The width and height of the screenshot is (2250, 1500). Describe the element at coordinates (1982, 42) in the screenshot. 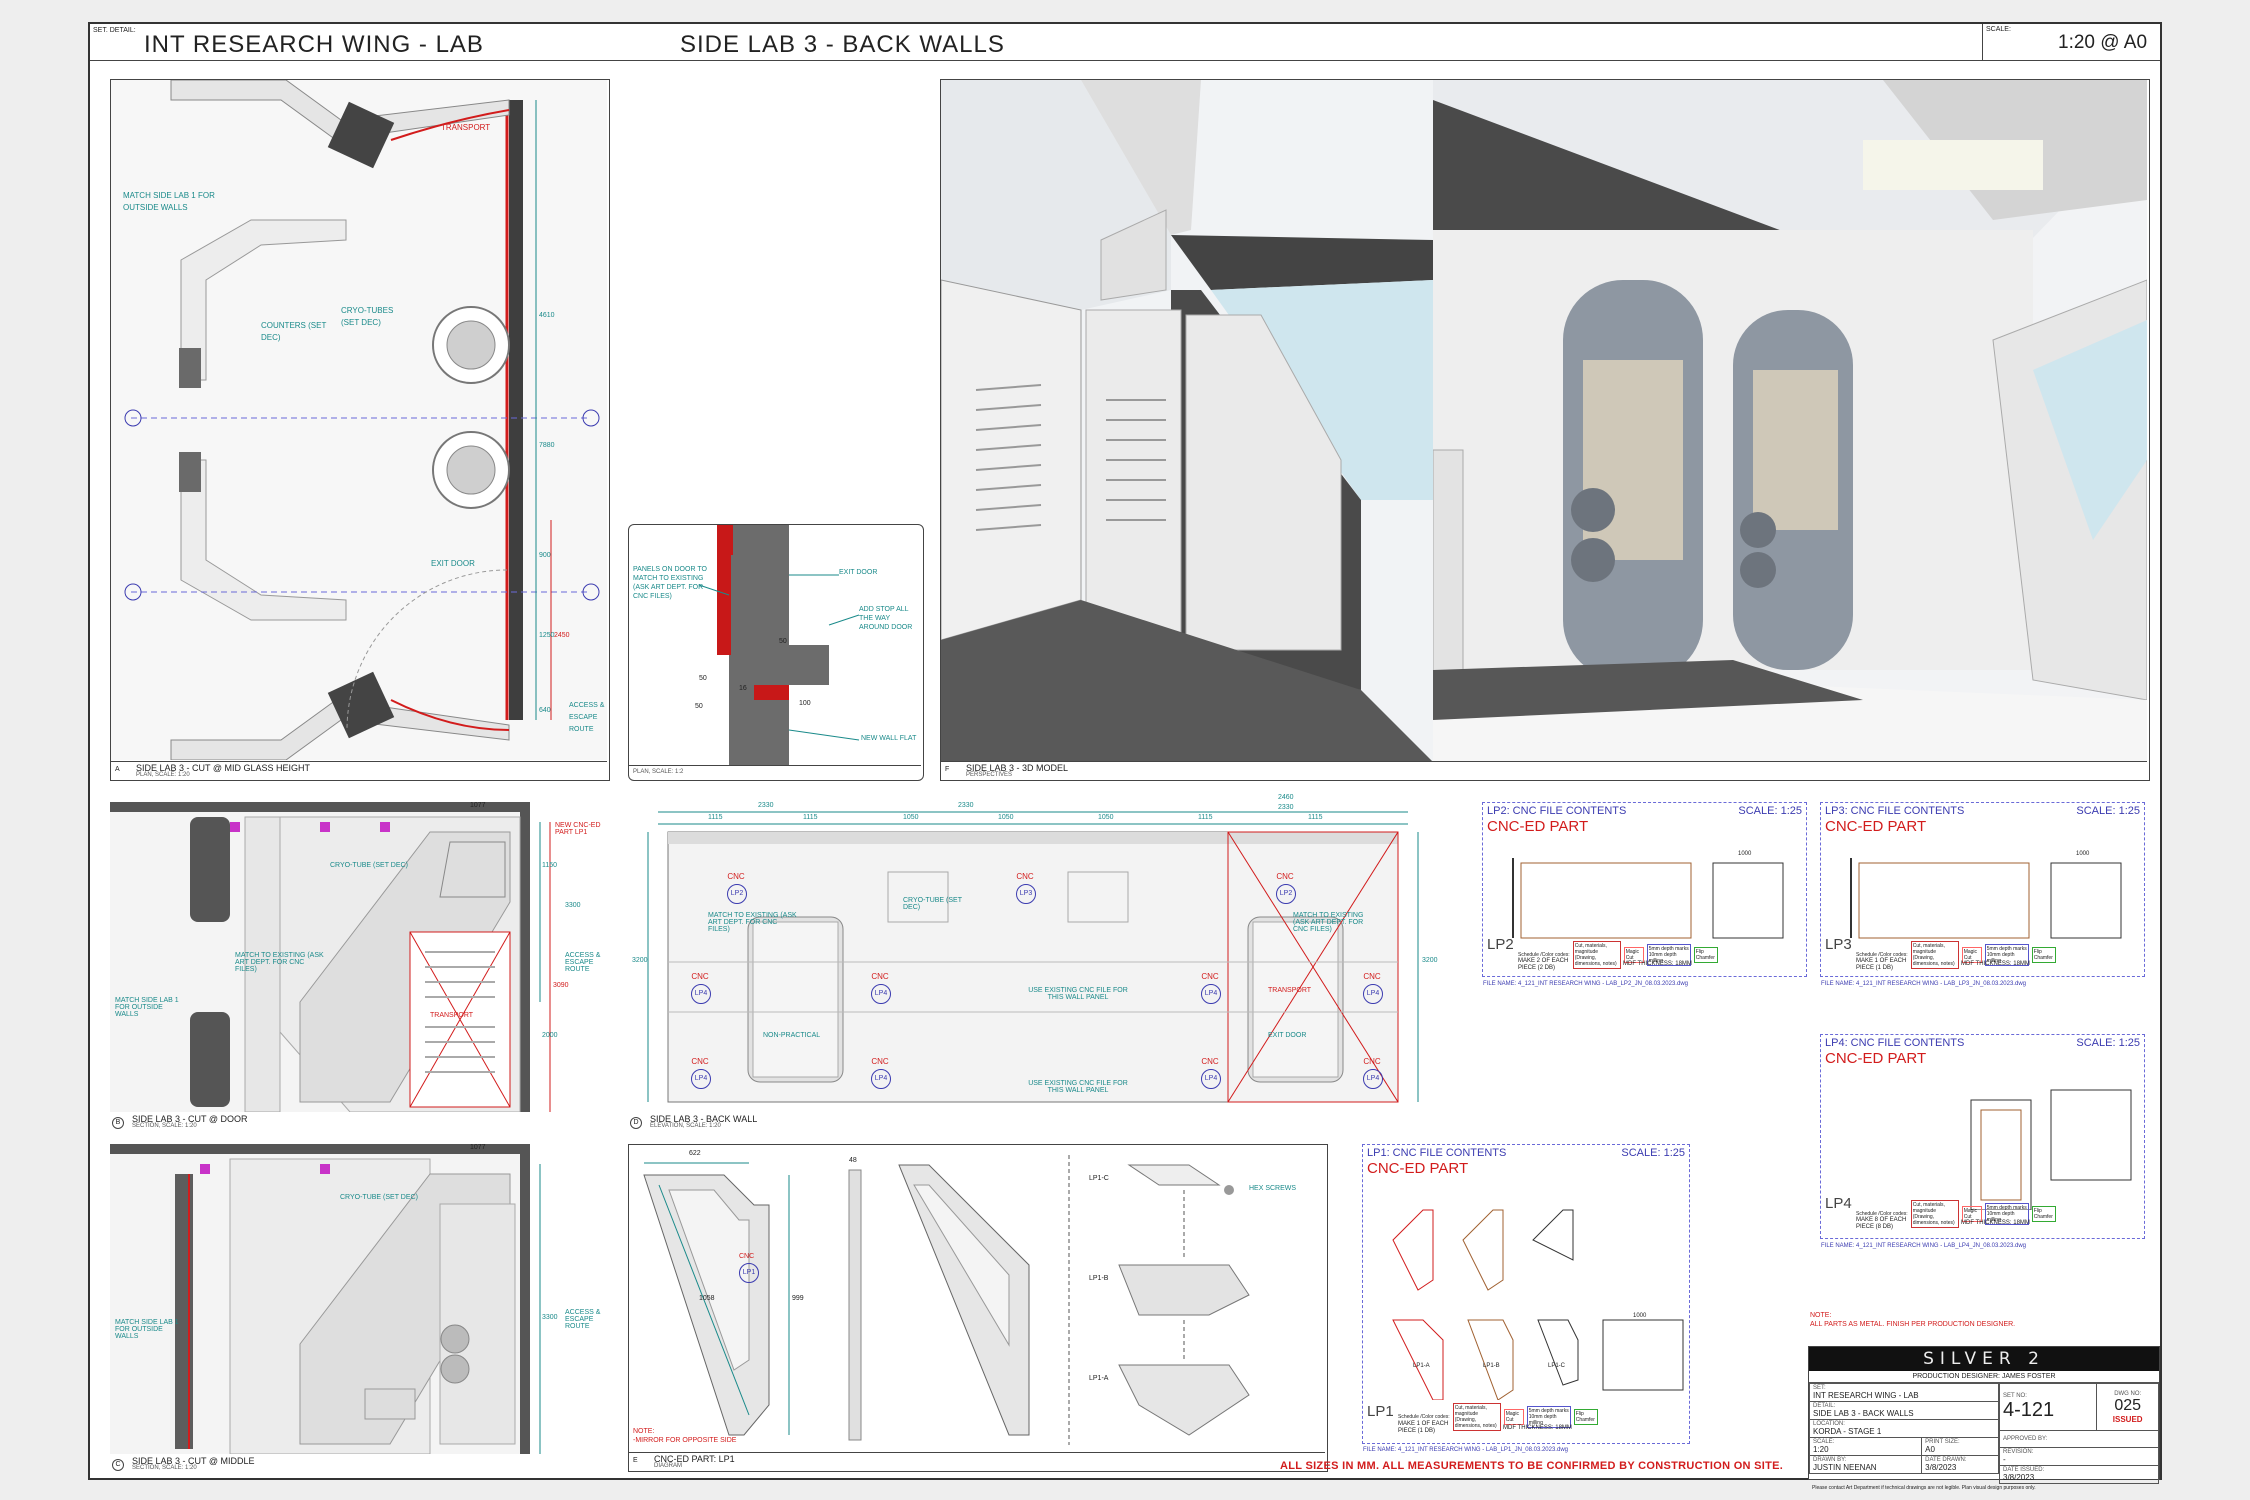

I see `header-separator` at that location.